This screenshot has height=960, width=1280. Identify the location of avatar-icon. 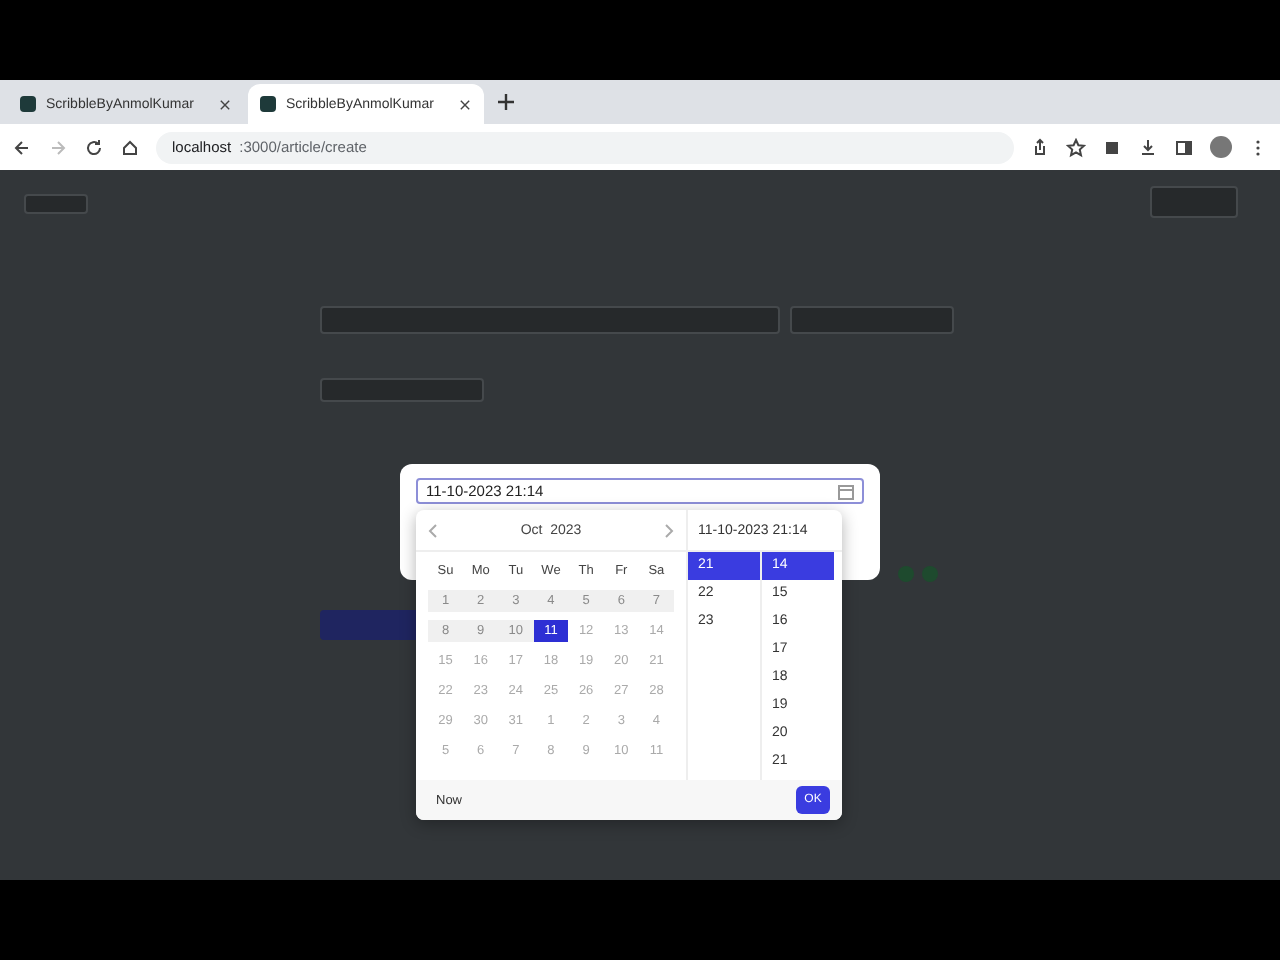
(1221, 147).